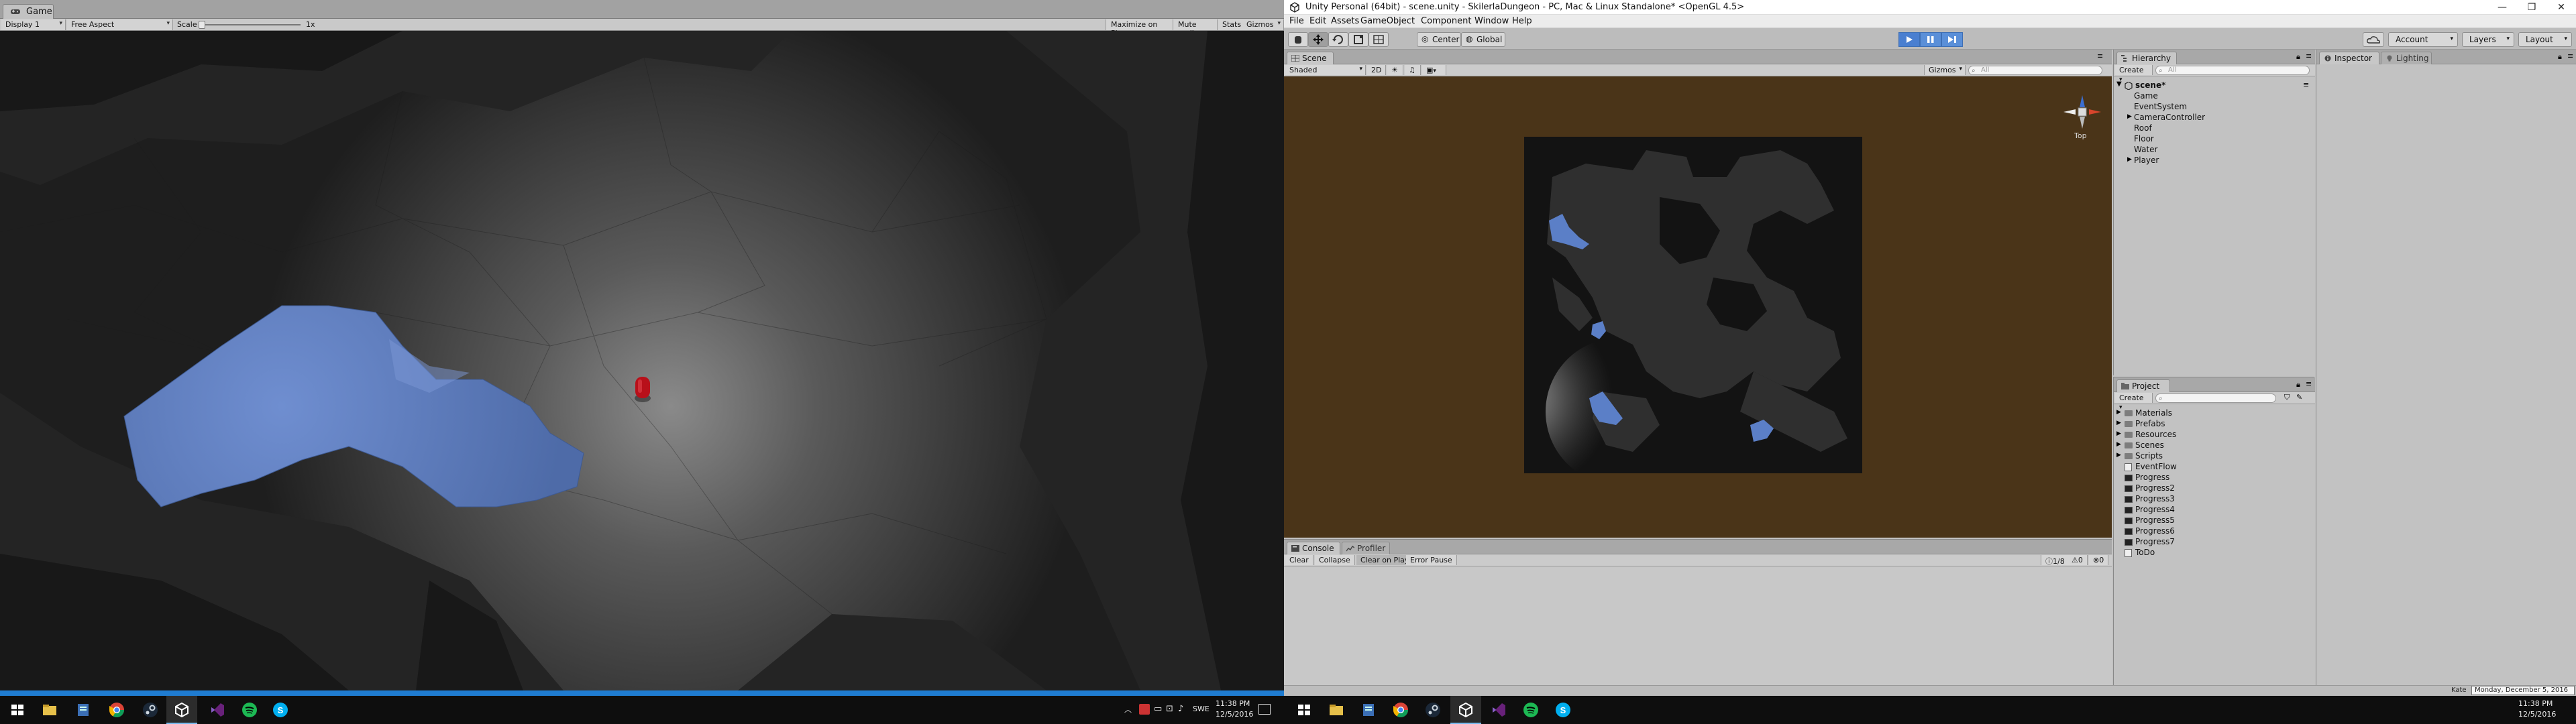 This screenshot has width=2576, height=724. Describe the element at coordinates (1530, 710) in the screenshot. I see `spotify-icon` at that location.